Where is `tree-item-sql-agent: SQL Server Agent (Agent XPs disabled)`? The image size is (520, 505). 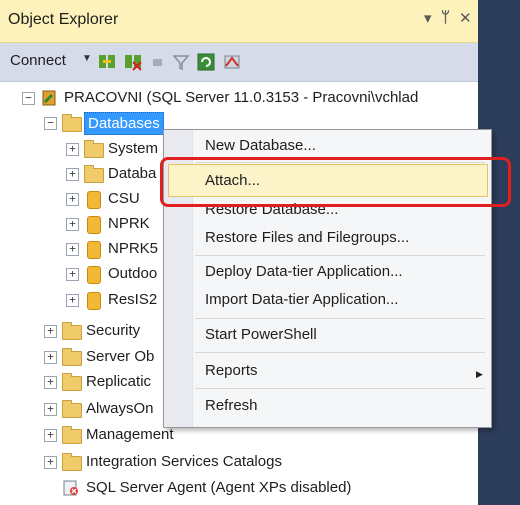 tree-item-sql-agent: SQL Server Agent (Agent XPs disabled) is located at coordinates (210, 488).